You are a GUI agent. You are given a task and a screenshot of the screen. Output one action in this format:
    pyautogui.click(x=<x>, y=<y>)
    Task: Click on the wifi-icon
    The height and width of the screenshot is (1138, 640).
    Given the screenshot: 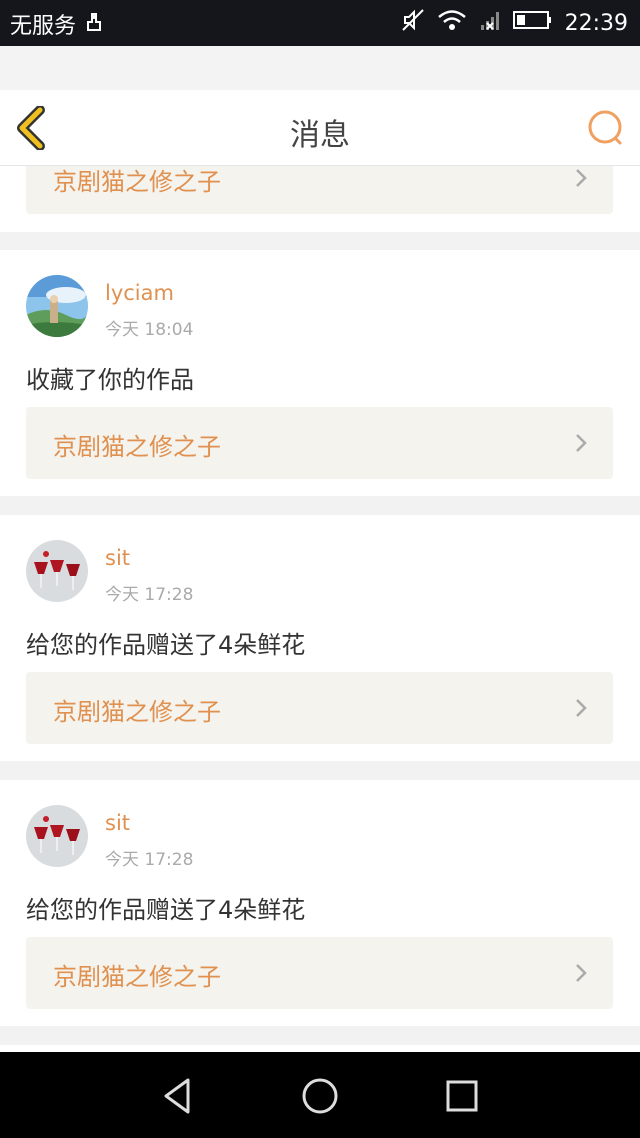 What is the action you would take?
    pyautogui.click(x=452, y=23)
    